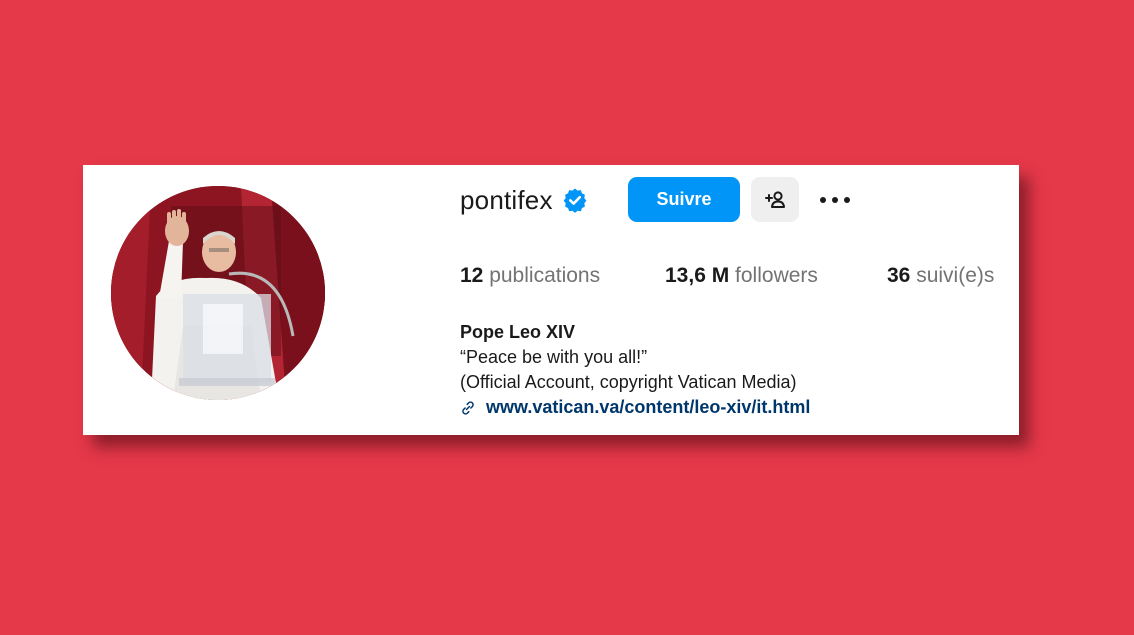 This screenshot has height=635, width=1134. I want to click on follow-button: Suivre, so click(684, 199).